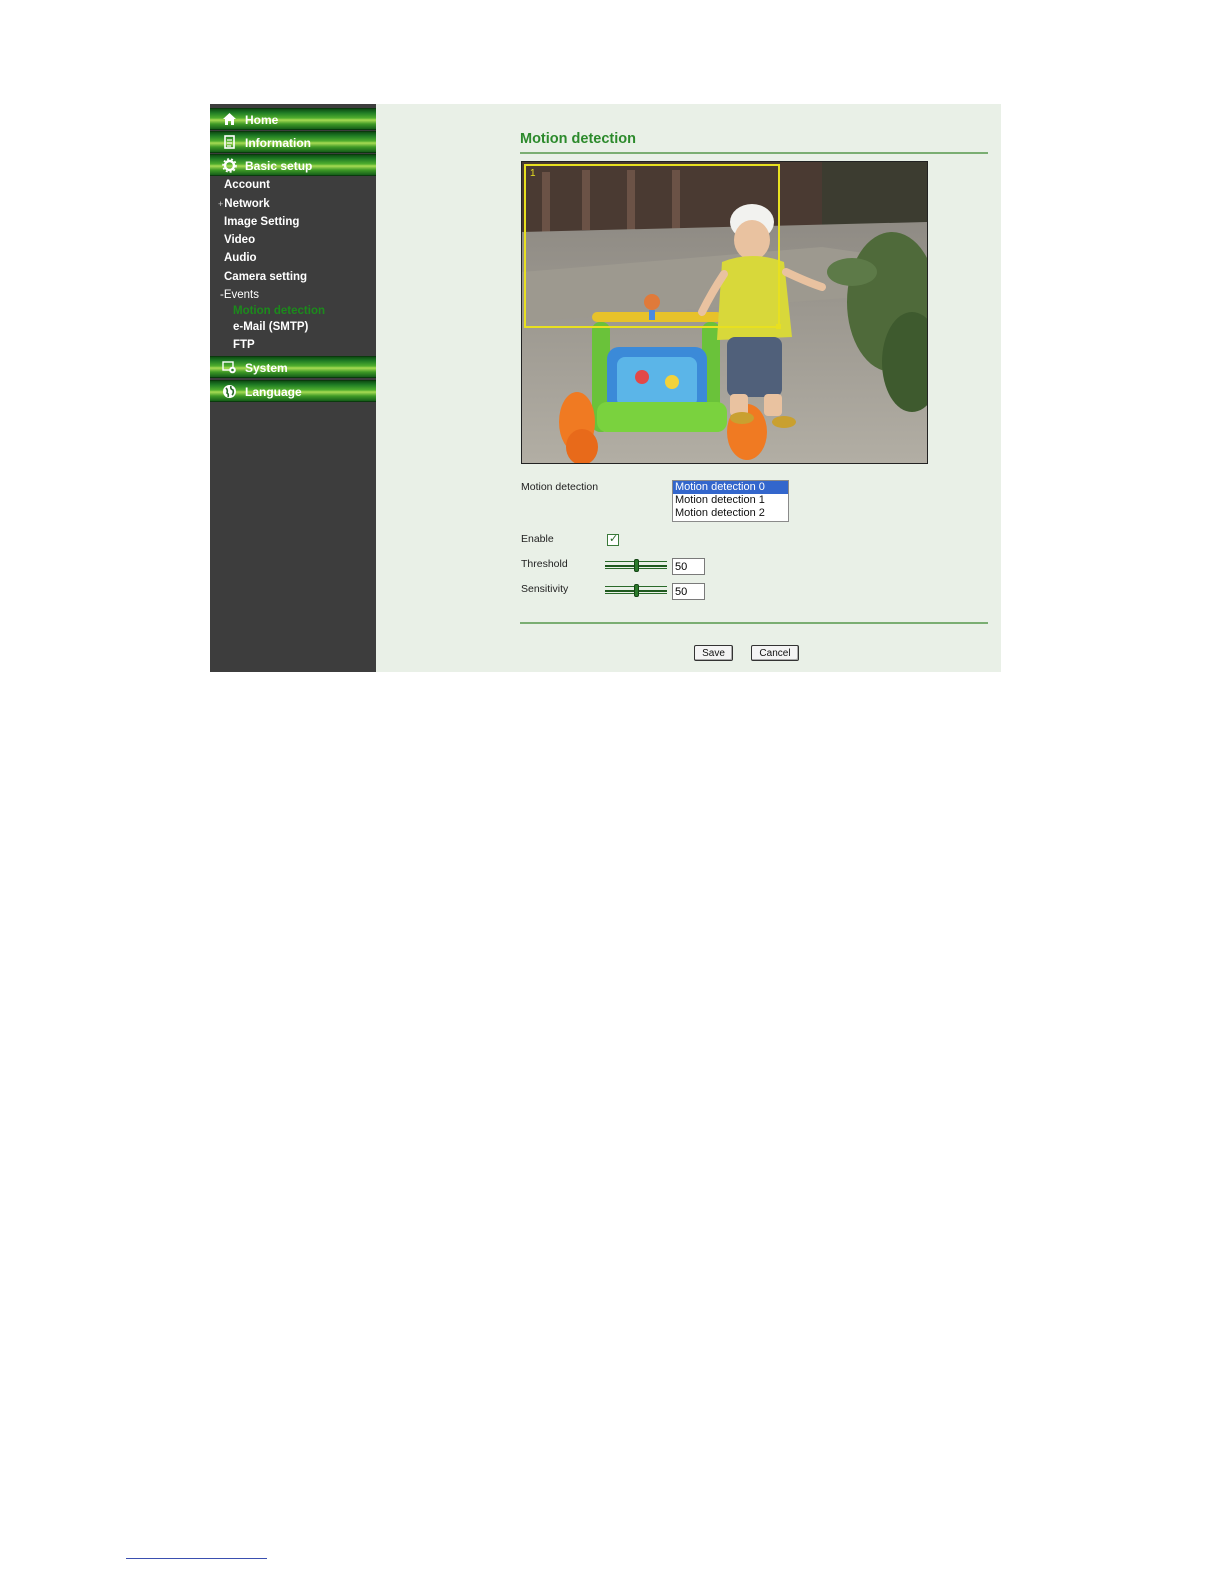 The image size is (1224, 1584). I want to click on sidebar-item-video: Video, so click(239, 240).